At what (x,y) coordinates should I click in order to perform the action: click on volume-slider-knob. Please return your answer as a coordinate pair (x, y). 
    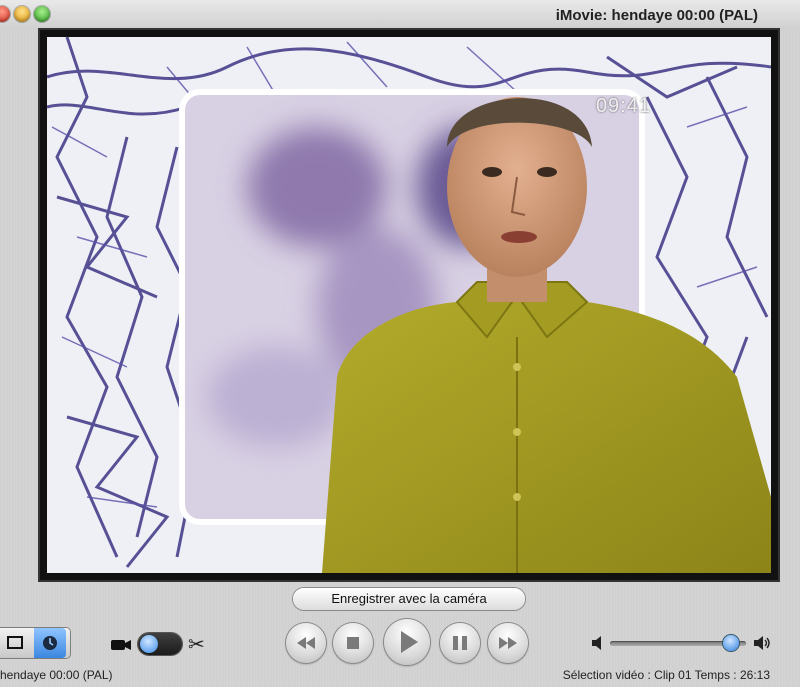
    Looking at the image, I should click on (730, 643).